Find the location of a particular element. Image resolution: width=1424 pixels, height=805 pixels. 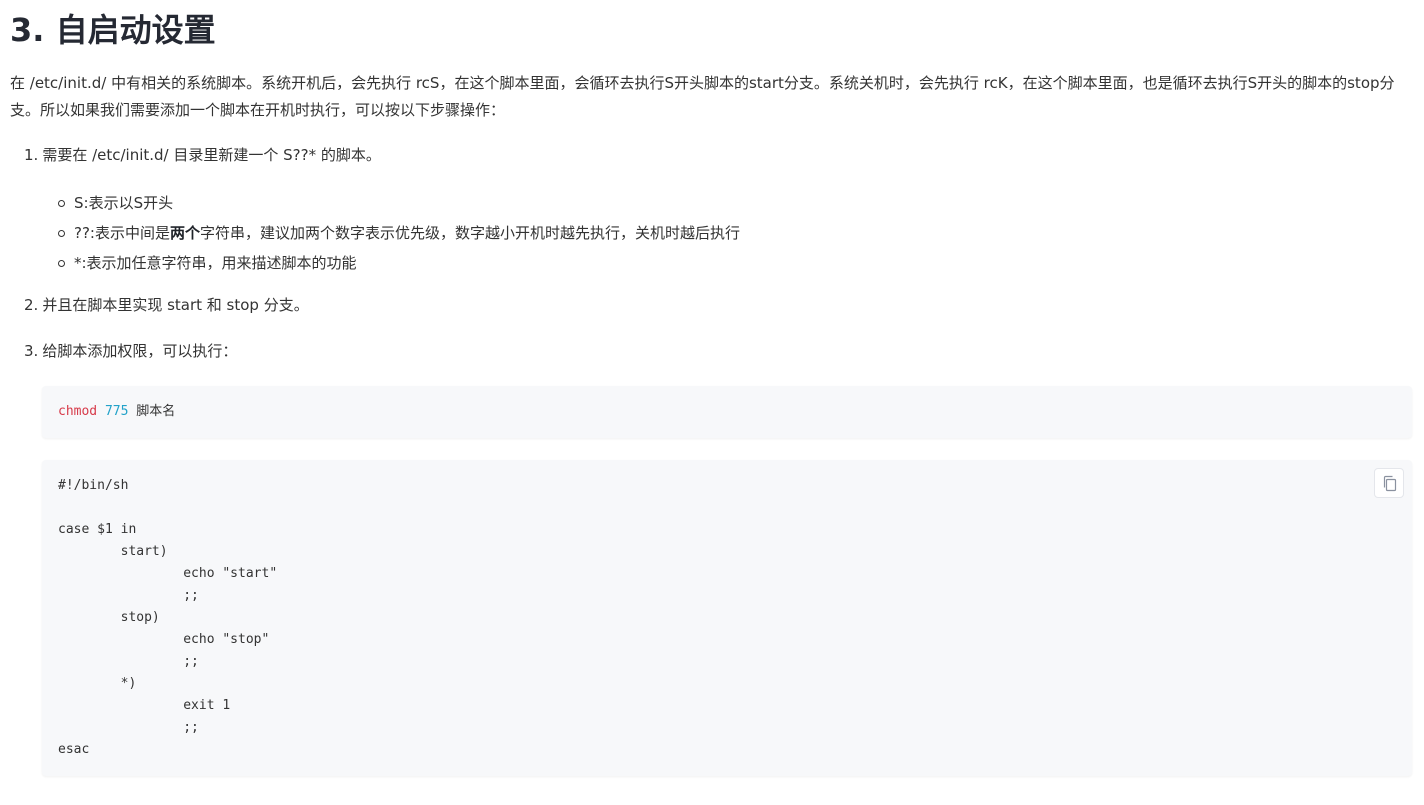

step-text: 给脚本添加权限，可以执行： is located at coordinates (140, 351).